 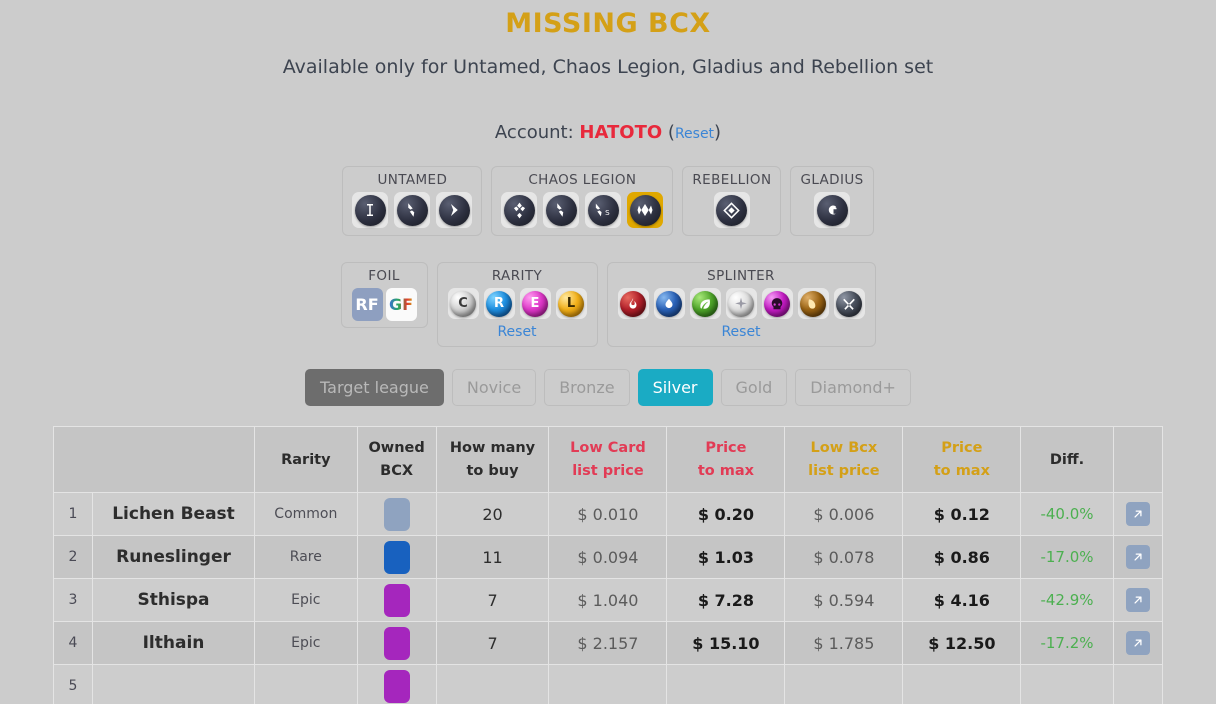 I want to click on row-card-name: Ilthain, so click(x=173, y=643).